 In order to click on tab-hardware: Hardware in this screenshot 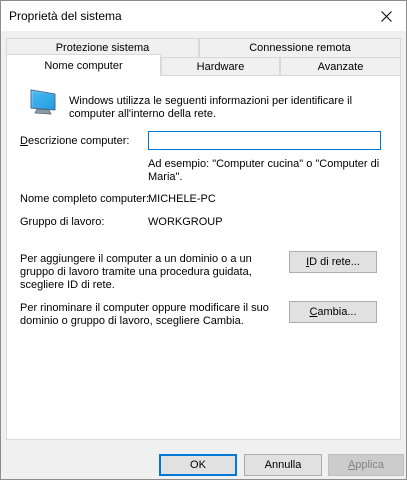, I will do `click(220, 66)`.